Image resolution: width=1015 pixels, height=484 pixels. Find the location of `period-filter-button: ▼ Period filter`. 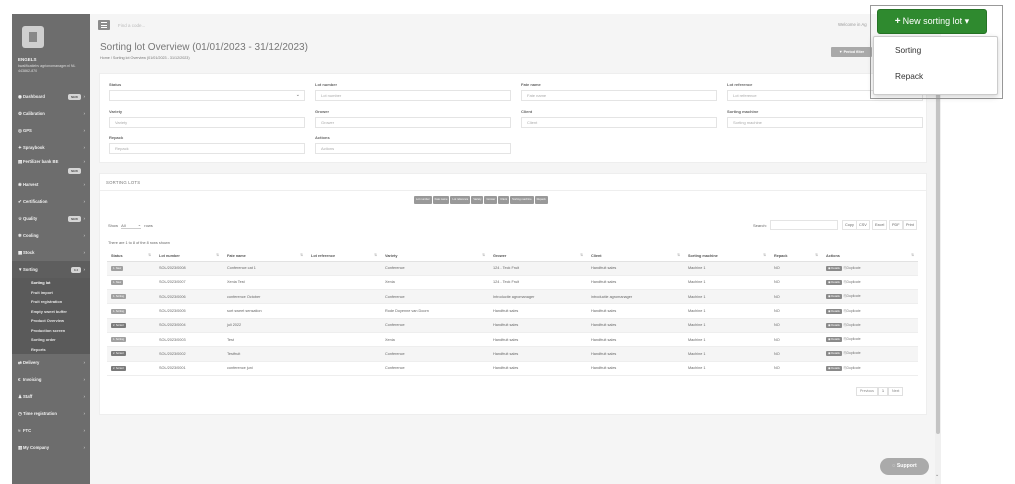

period-filter-button: ▼ Period filter is located at coordinates (851, 52).